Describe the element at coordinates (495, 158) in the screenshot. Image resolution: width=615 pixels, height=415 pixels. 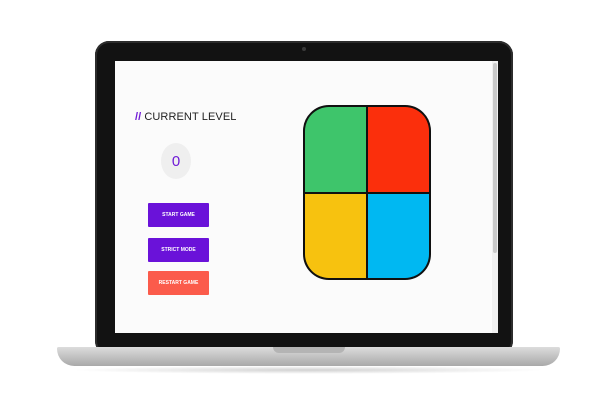
I see `scroll-thumb` at that location.